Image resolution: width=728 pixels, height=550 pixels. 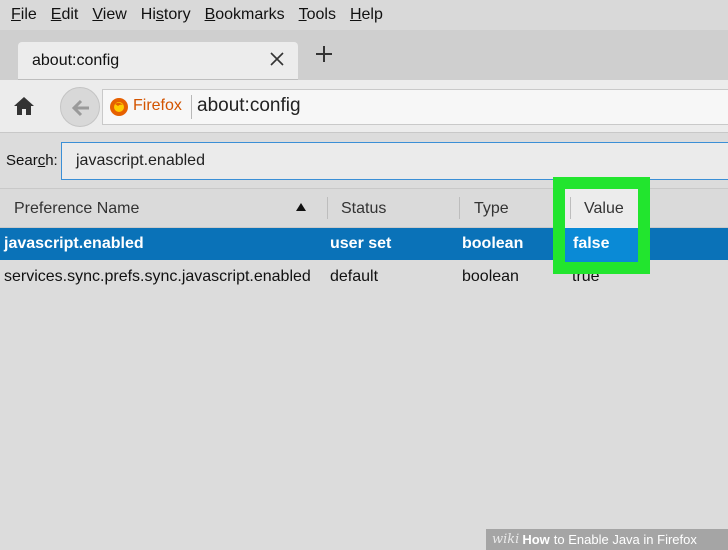 What do you see at coordinates (157, 106) in the screenshot?
I see `identity-label: Firefox` at bounding box center [157, 106].